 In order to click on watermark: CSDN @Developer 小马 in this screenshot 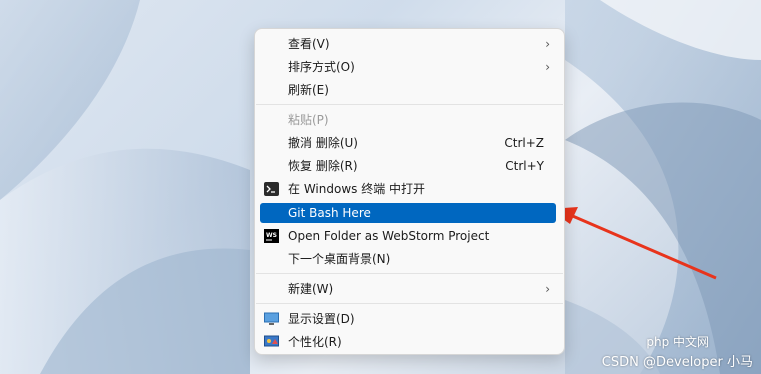, I will do `click(677, 362)`.